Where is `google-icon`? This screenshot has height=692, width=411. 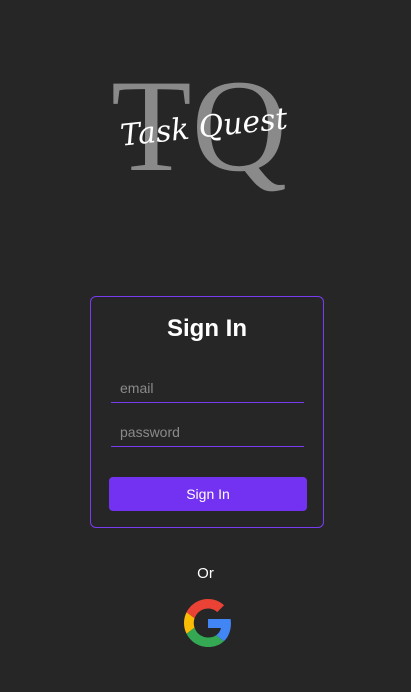
google-icon is located at coordinates (207, 623).